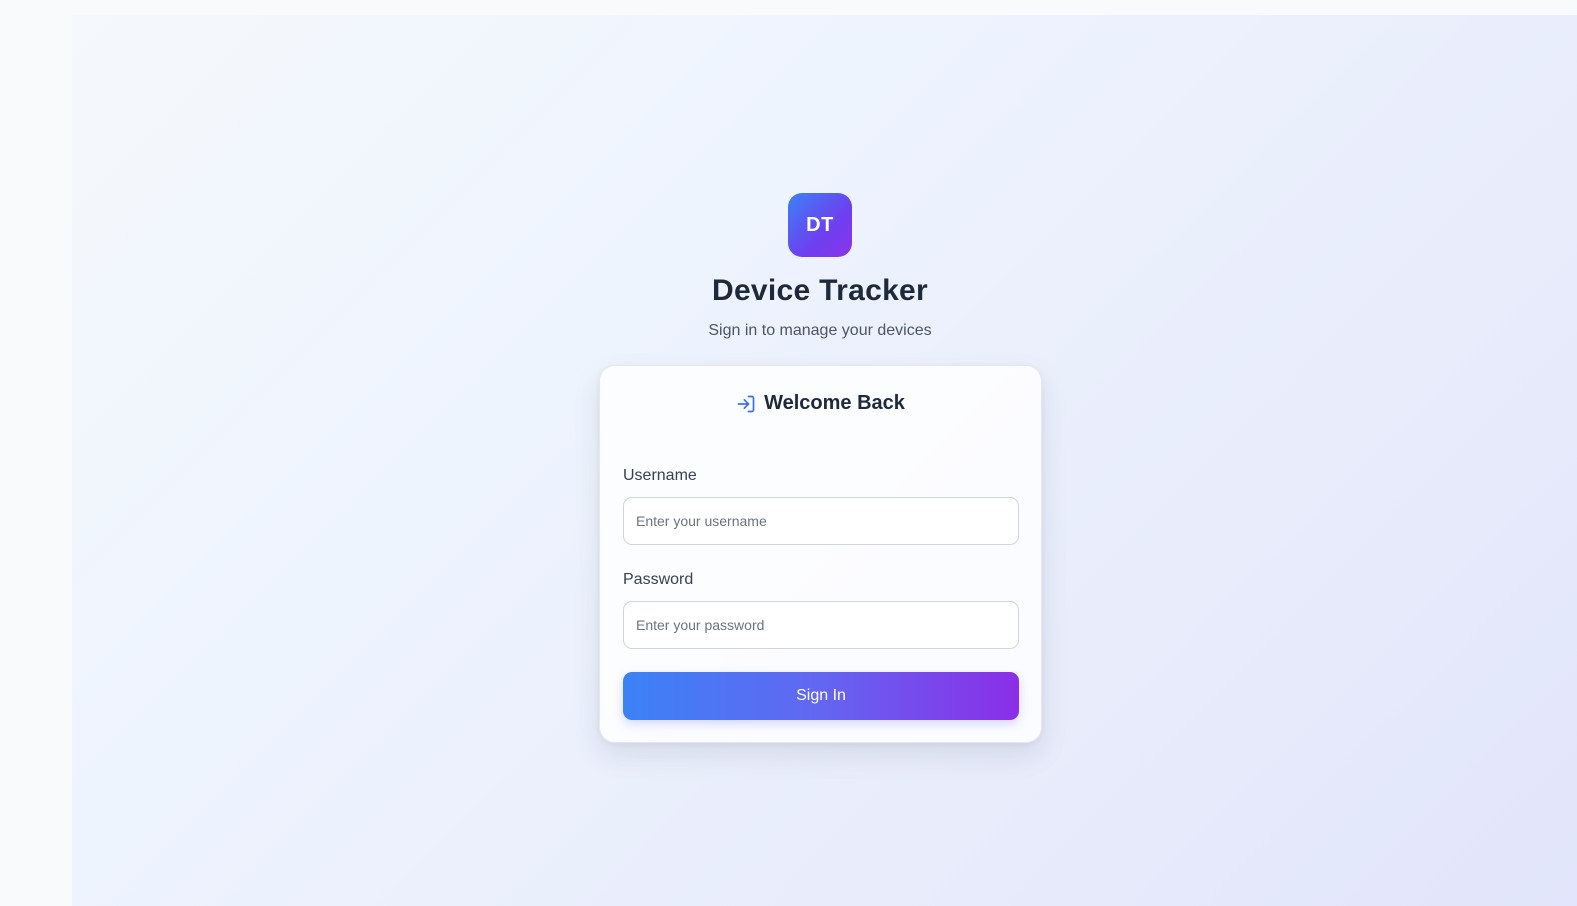 The height and width of the screenshot is (906, 1577). Describe the element at coordinates (821, 696) in the screenshot. I see `sign-in-button: Sign In` at that location.